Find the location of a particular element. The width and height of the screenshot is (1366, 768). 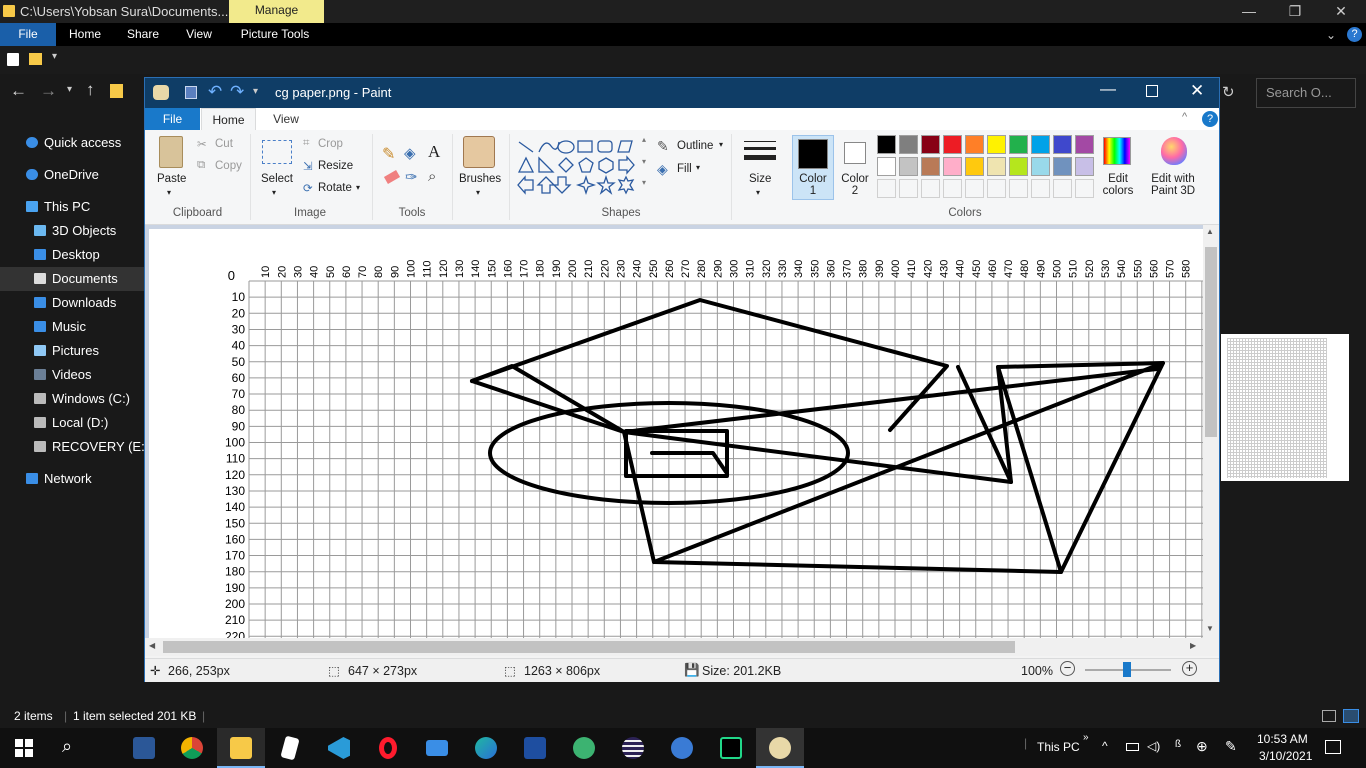

paint-tab-home: Home is located at coordinates (228, 119).